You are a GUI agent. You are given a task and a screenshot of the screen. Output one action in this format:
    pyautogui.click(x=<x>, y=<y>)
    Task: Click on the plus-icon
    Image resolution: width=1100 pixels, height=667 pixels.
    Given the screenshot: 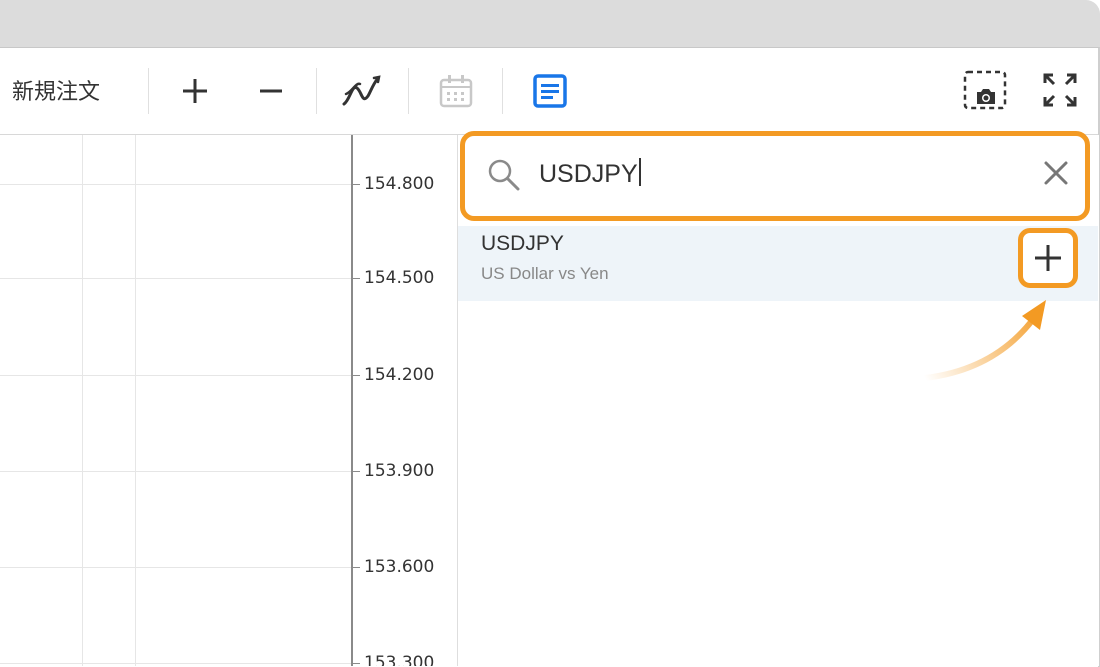 What is the action you would take?
    pyautogui.click(x=1048, y=258)
    